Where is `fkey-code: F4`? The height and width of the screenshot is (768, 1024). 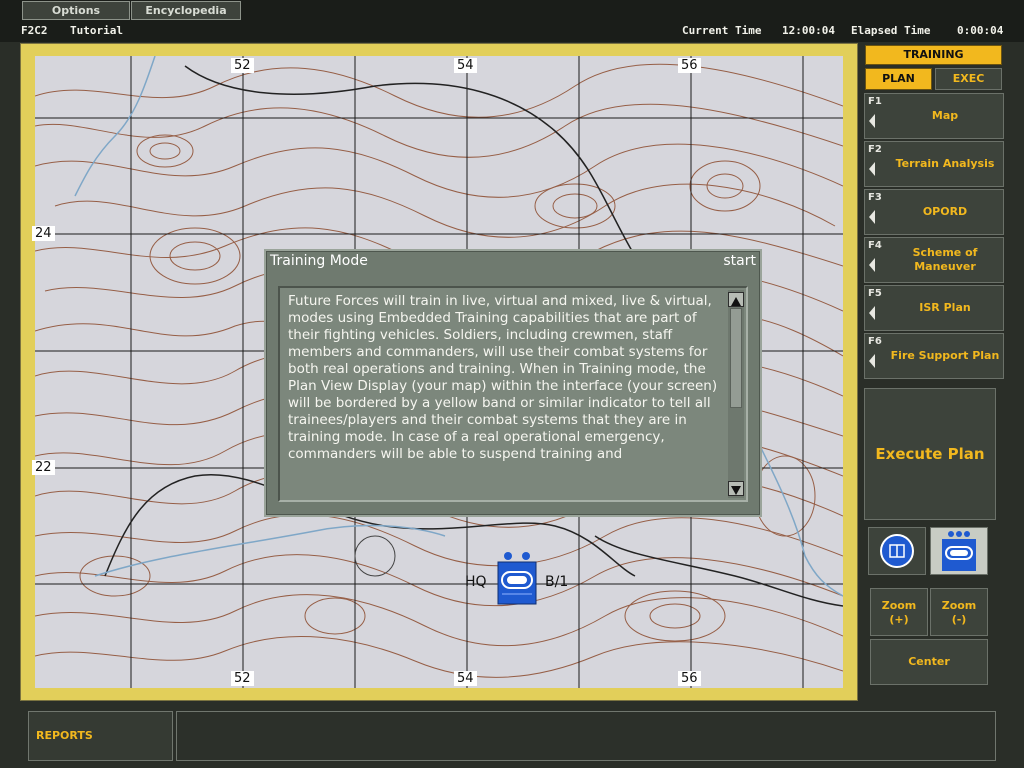
fkey-code: F4 is located at coordinates (875, 245).